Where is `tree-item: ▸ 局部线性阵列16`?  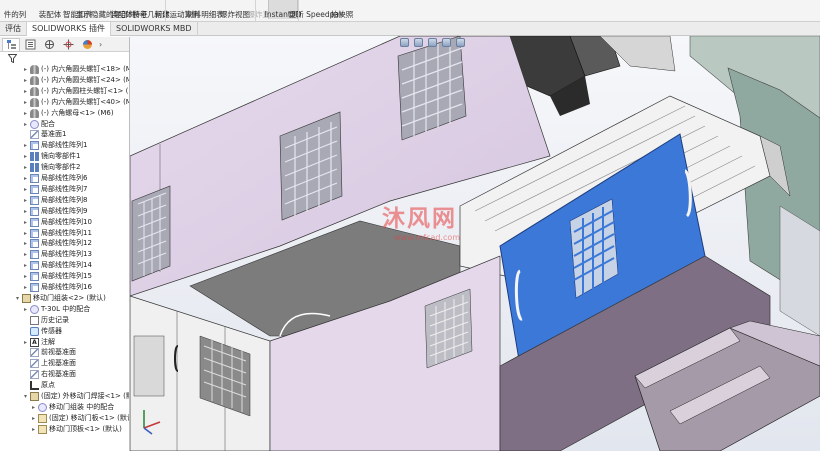 tree-item: ▸ 局部线性阵列16 is located at coordinates (57, 287).